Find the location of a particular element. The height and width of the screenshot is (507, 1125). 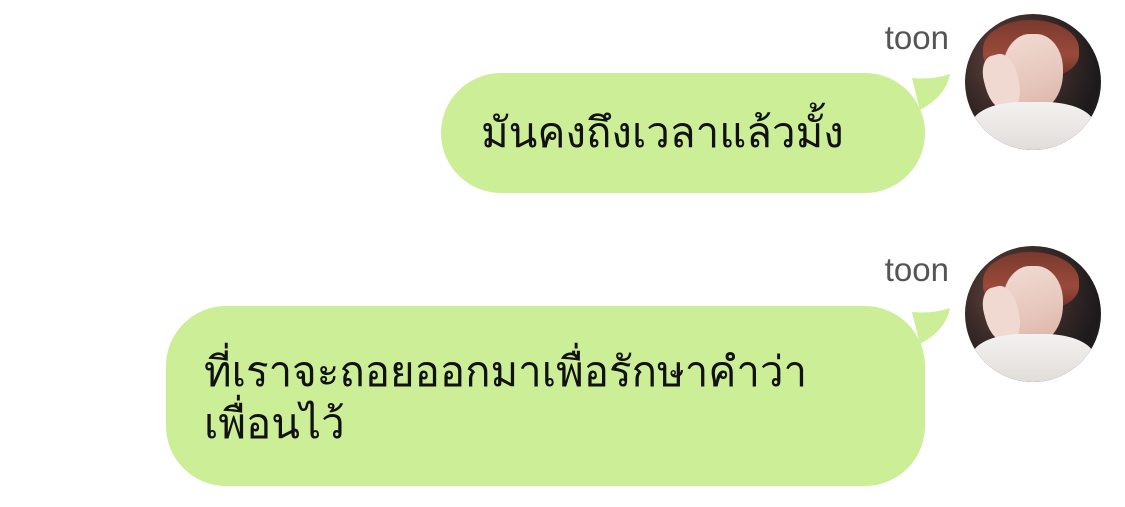

message-bubble: มันคงถึงเวลาแล้วมั้ง is located at coordinates (683, 133).